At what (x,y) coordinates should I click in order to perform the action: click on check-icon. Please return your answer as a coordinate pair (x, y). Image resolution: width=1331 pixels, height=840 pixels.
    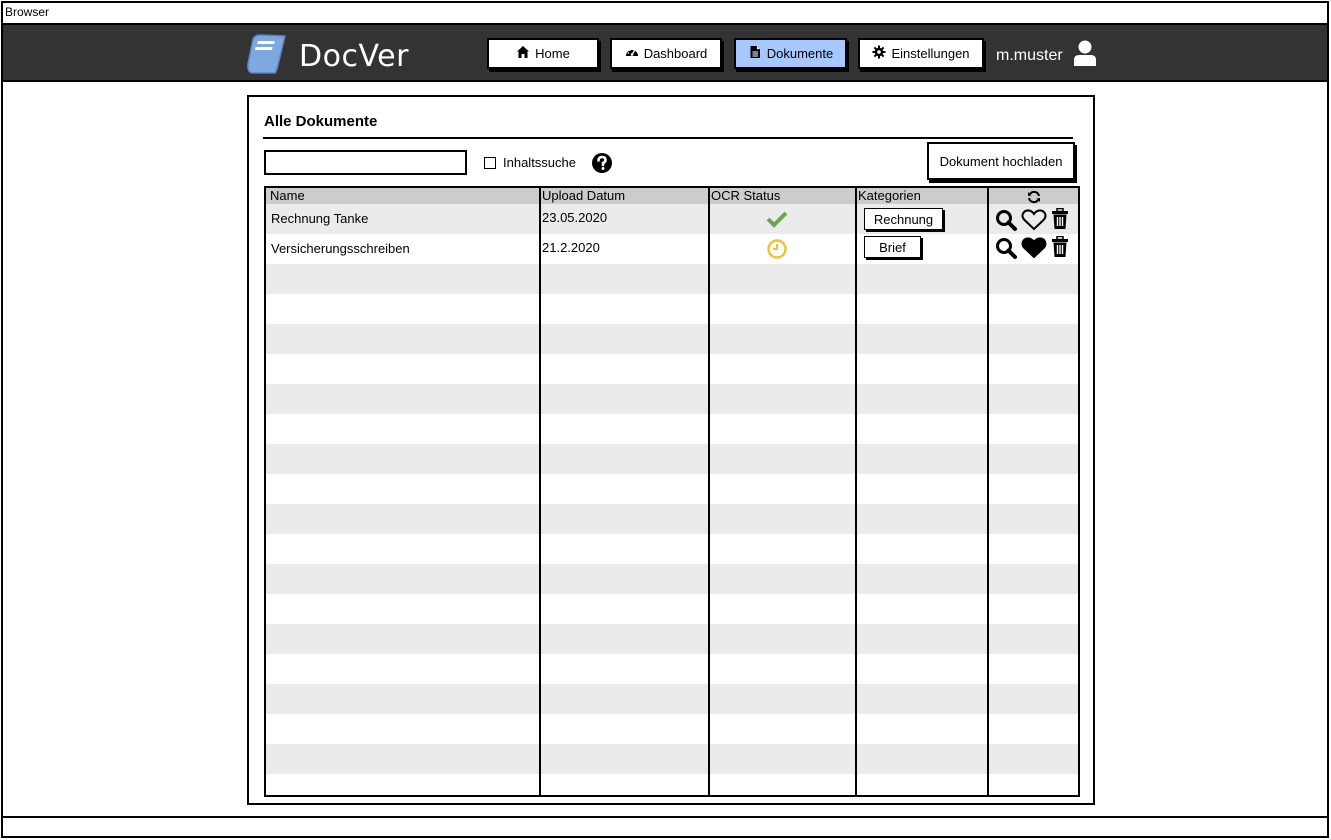
    Looking at the image, I should click on (777, 221).